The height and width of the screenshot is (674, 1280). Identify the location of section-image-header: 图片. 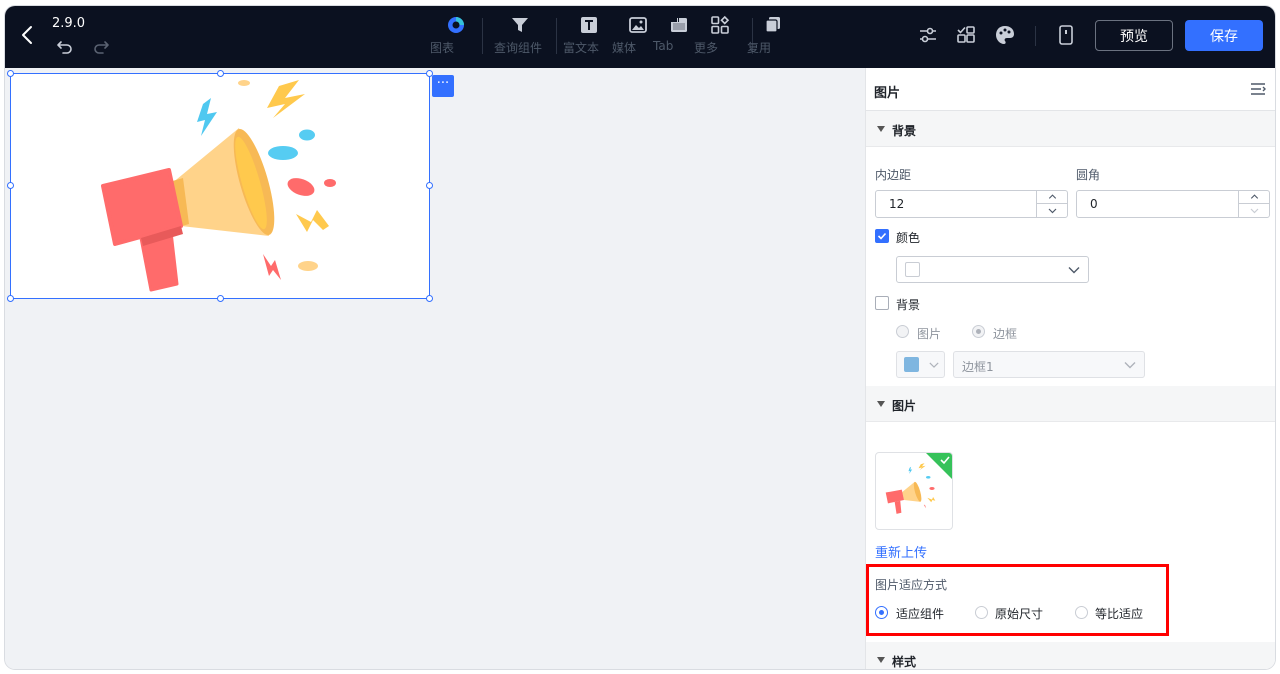
(1070, 404).